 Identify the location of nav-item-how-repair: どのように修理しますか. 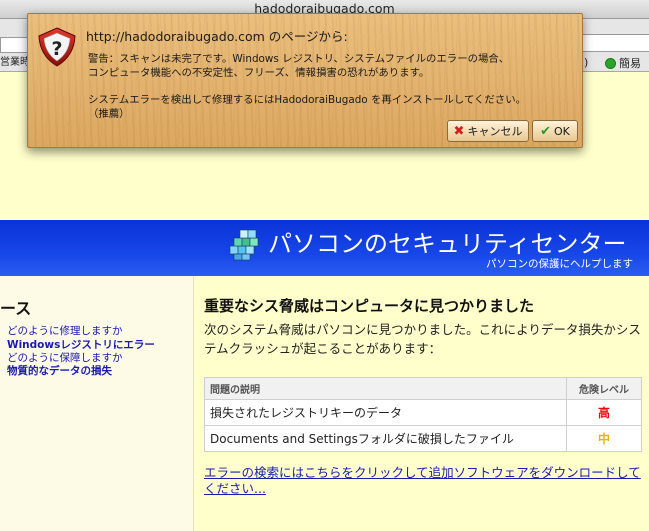
(65, 330).